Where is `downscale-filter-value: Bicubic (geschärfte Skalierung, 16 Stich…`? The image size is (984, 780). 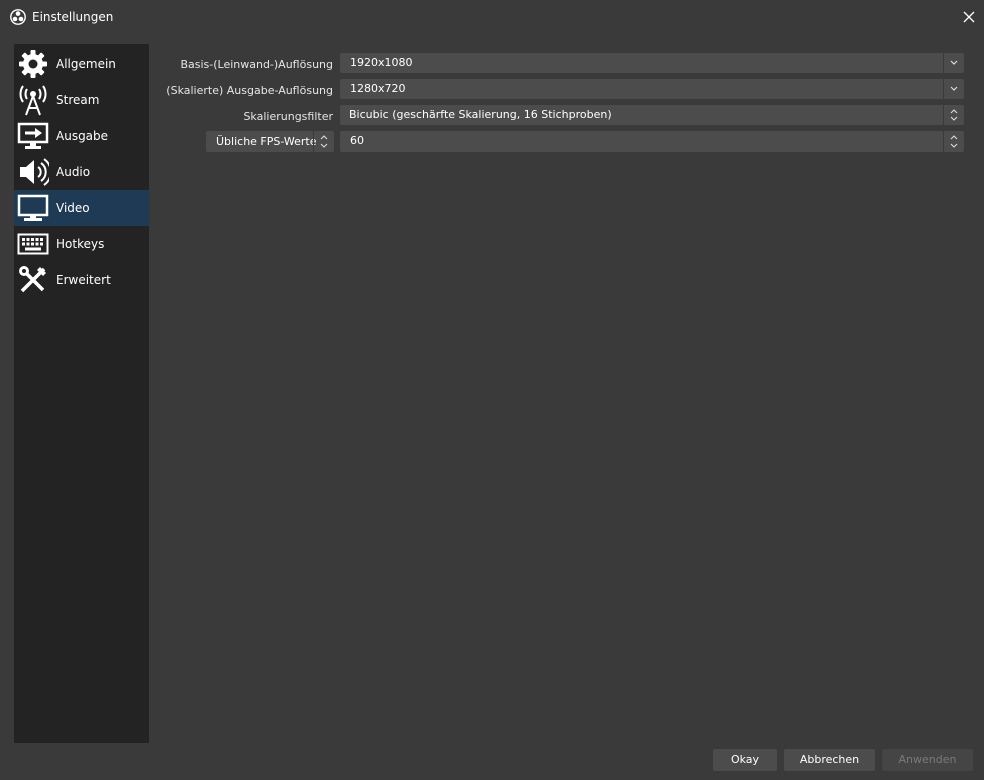
downscale-filter-value: Bicubic (geschärfte Skalierung, 16 Stich… is located at coordinates (480, 114).